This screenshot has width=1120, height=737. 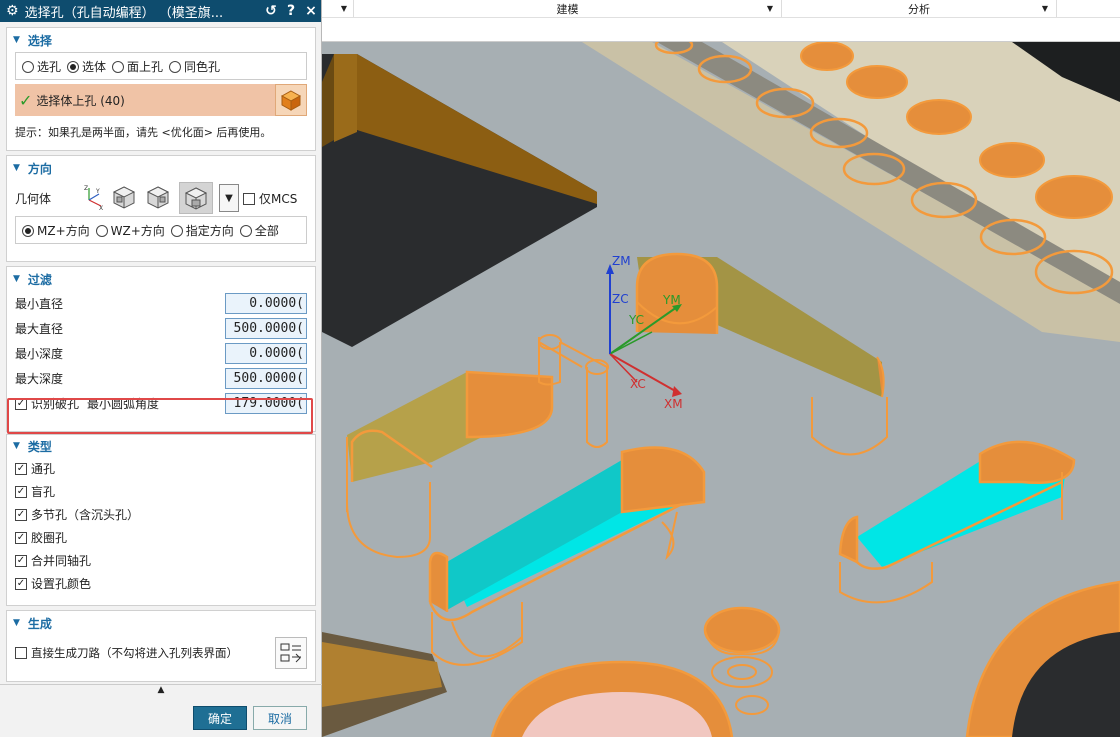 I want to click on close-icon: ×, so click(x=311, y=11).